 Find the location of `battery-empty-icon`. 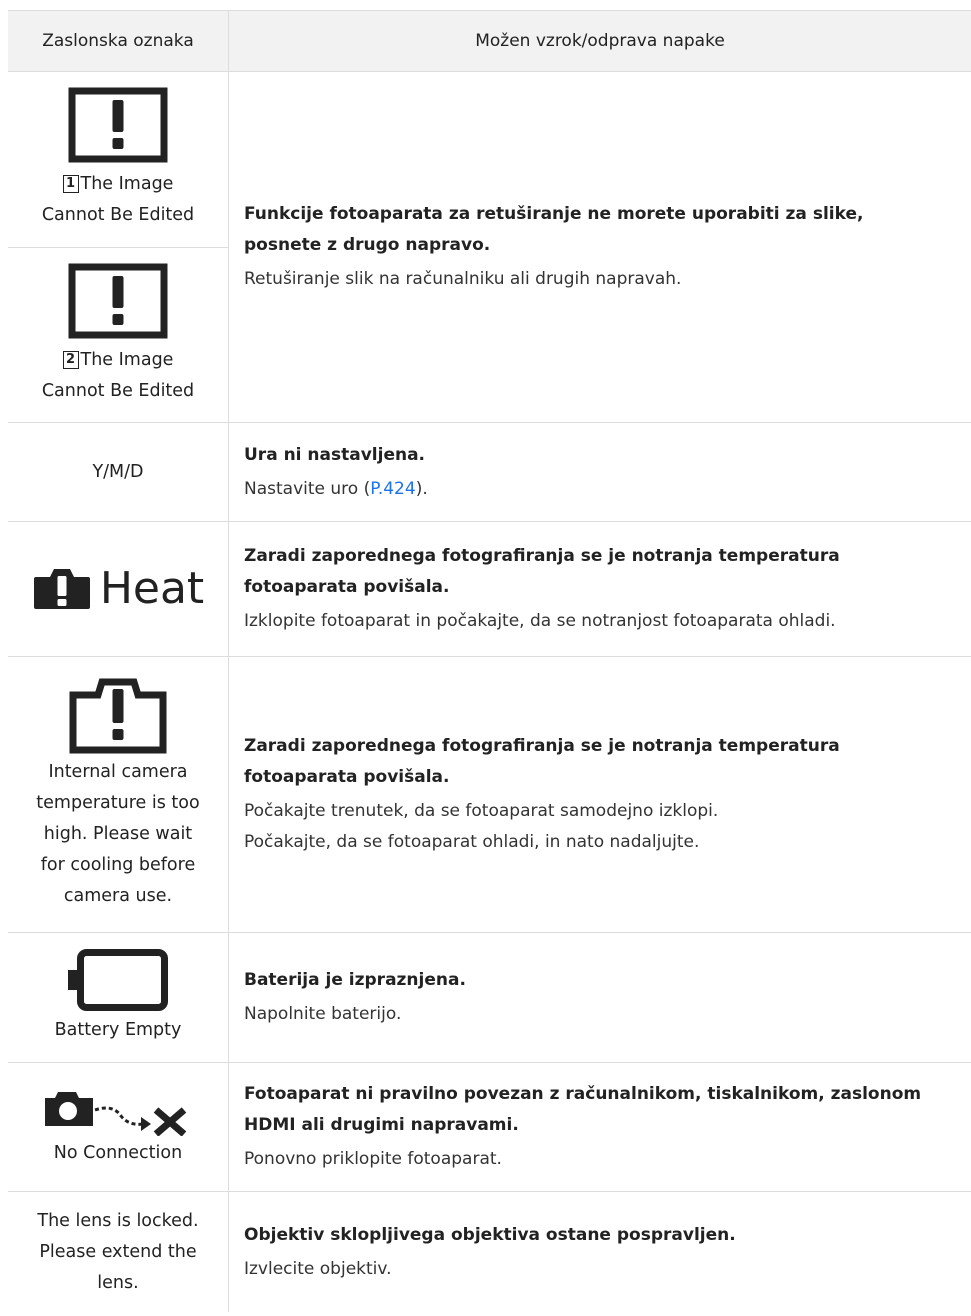

battery-empty-icon is located at coordinates (118, 980).